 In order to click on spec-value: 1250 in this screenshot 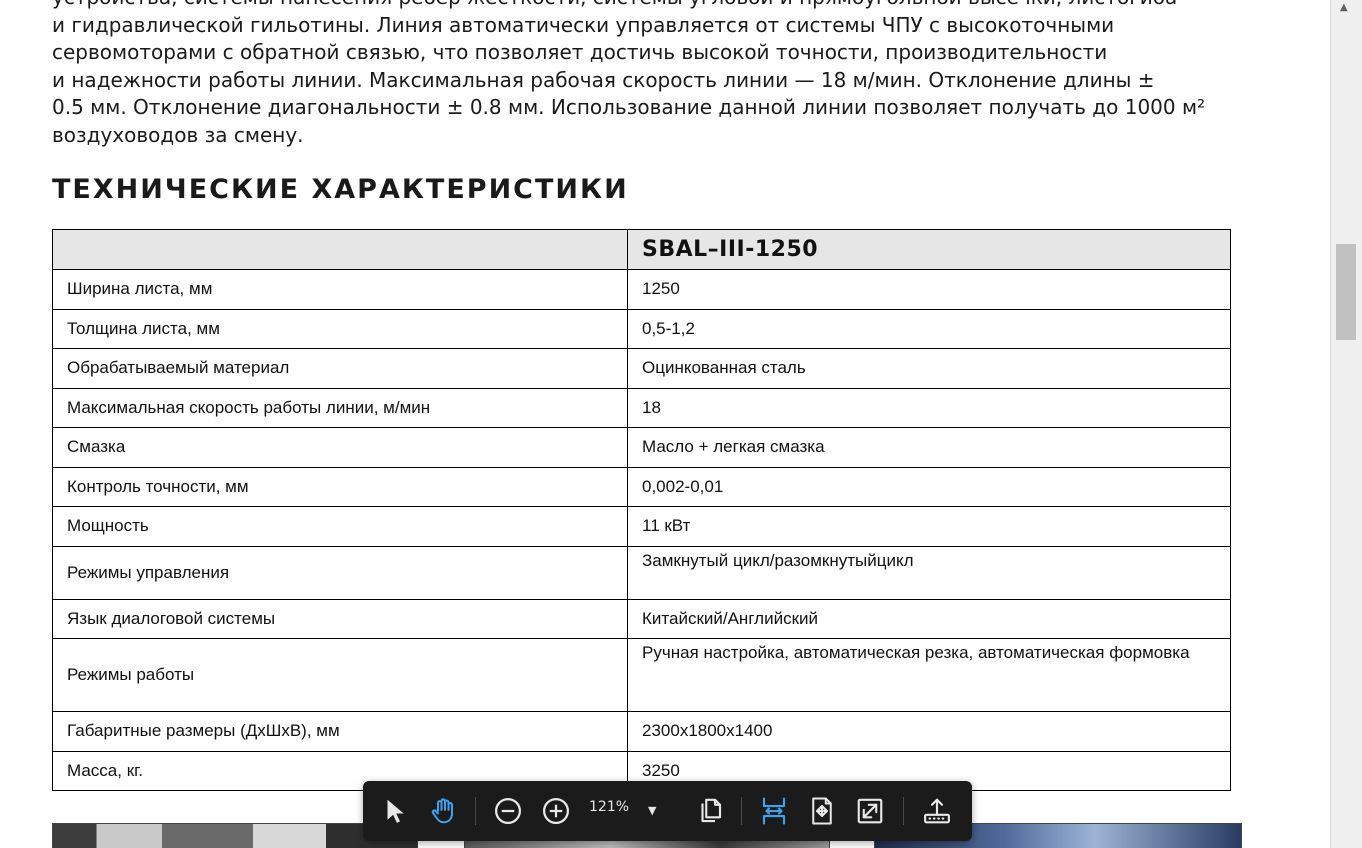, I will do `click(929, 289)`.